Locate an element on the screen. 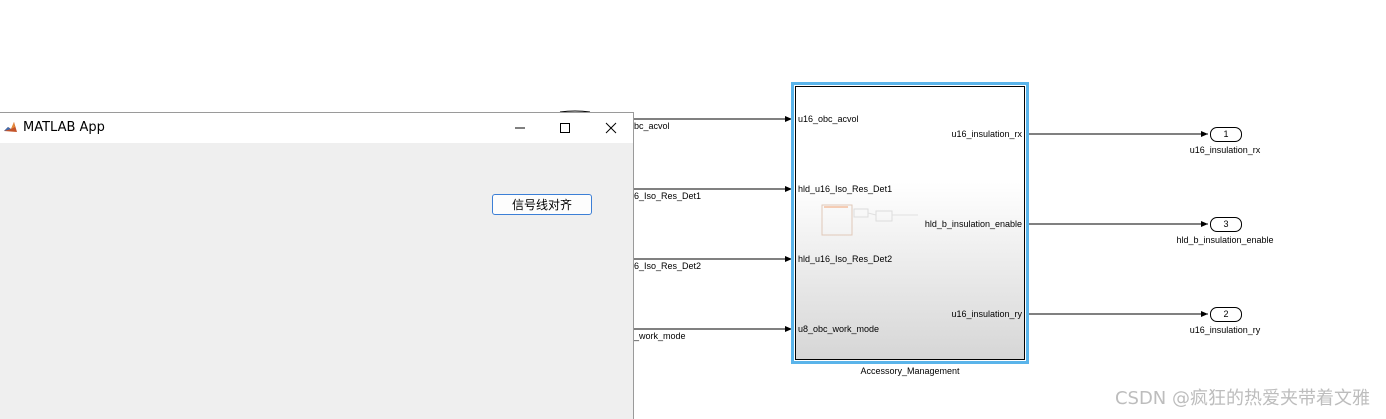 The width and height of the screenshot is (1386, 419). minimize-icon is located at coordinates (520, 128).